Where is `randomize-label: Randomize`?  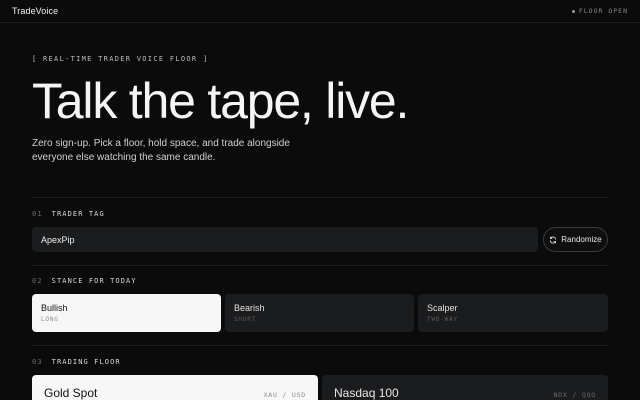
randomize-label: Randomize is located at coordinates (581, 239).